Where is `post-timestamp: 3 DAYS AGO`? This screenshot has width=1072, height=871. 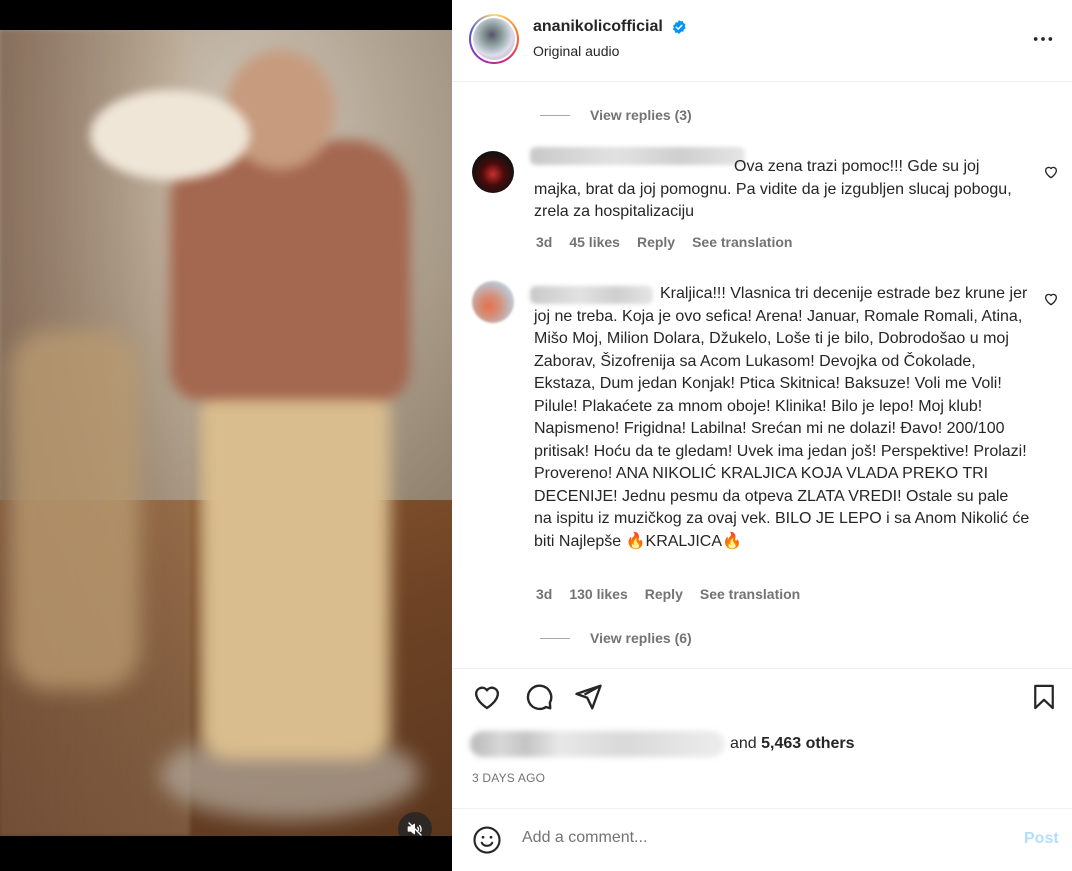 post-timestamp: 3 DAYS AGO is located at coordinates (508, 778).